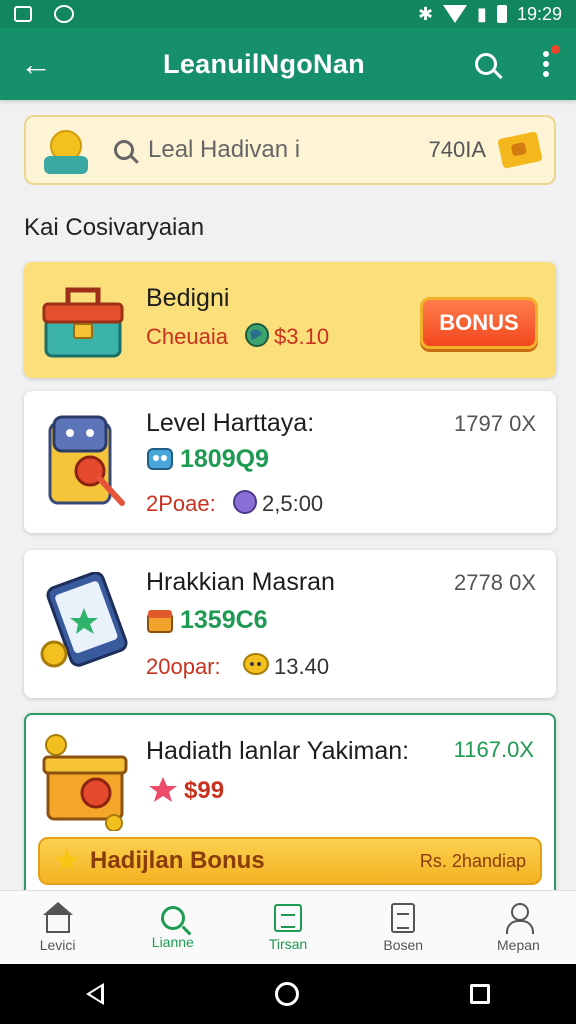 The height and width of the screenshot is (1024, 576). What do you see at coordinates (288, 14) in the screenshot?
I see `status-bar: ✱ ▮ 19:29` at bounding box center [288, 14].